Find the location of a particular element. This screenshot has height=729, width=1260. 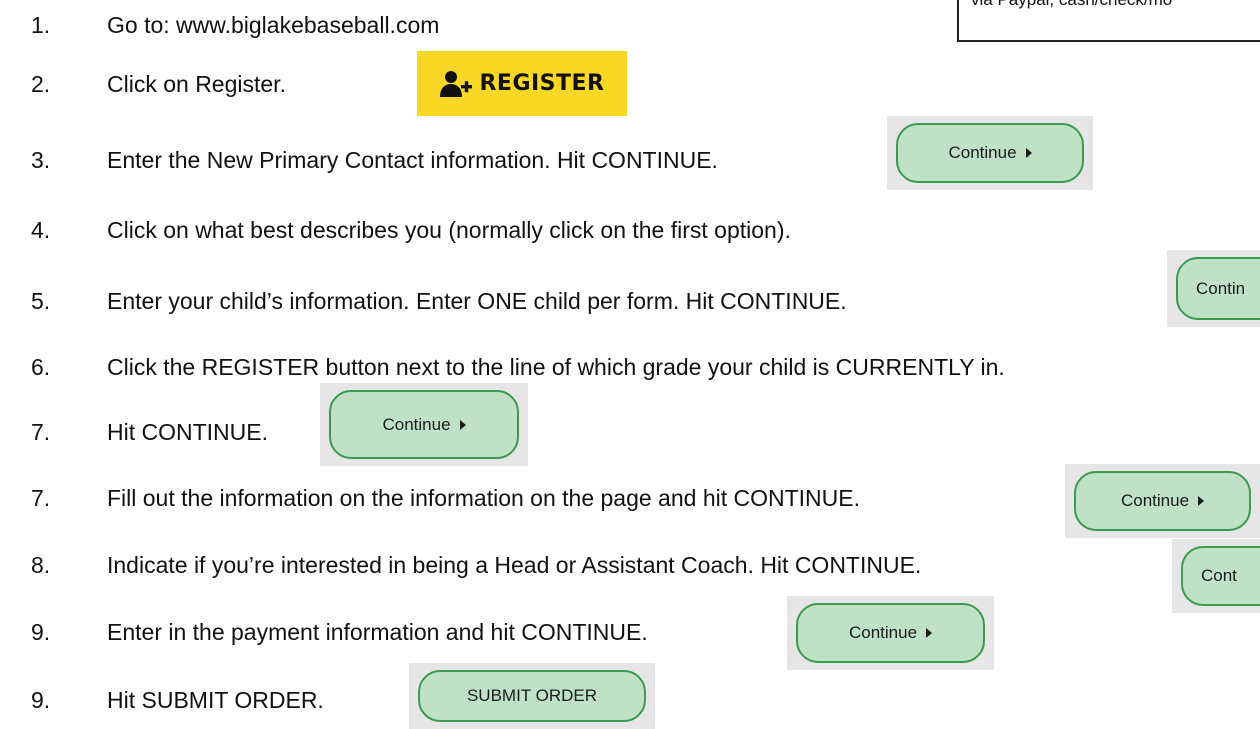

step-1: 1. Go to: www.biglakebaseball.com is located at coordinates (450, 25).